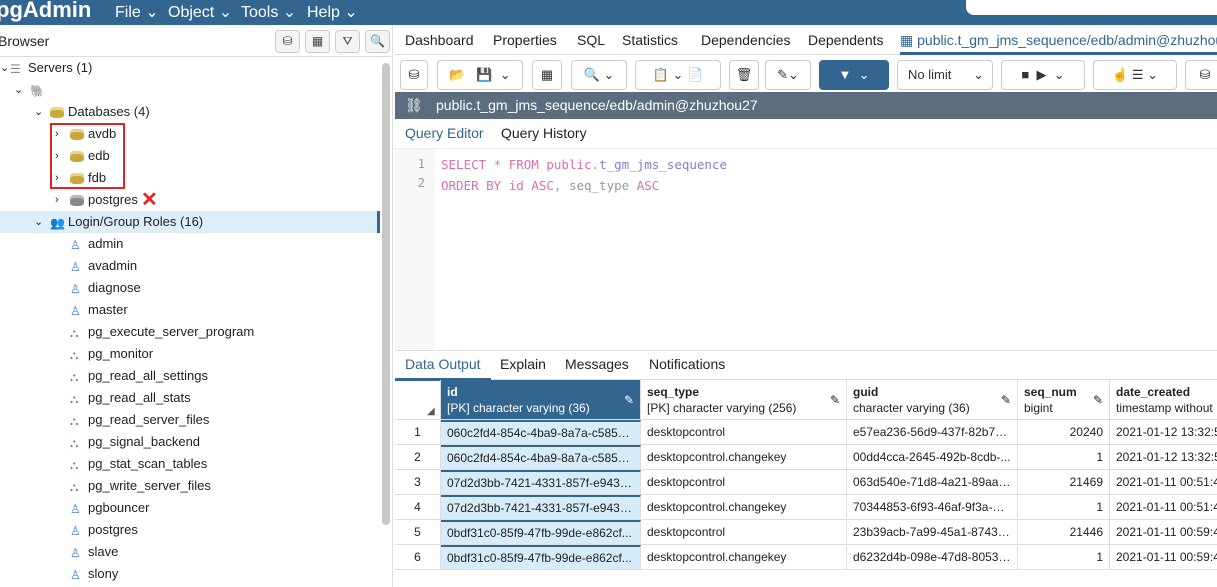 The height and width of the screenshot is (587, 1217). Describe the element at coordinates (149, 485) in the screenshot. I see `tree-label: pg_write_server_files` at that location.